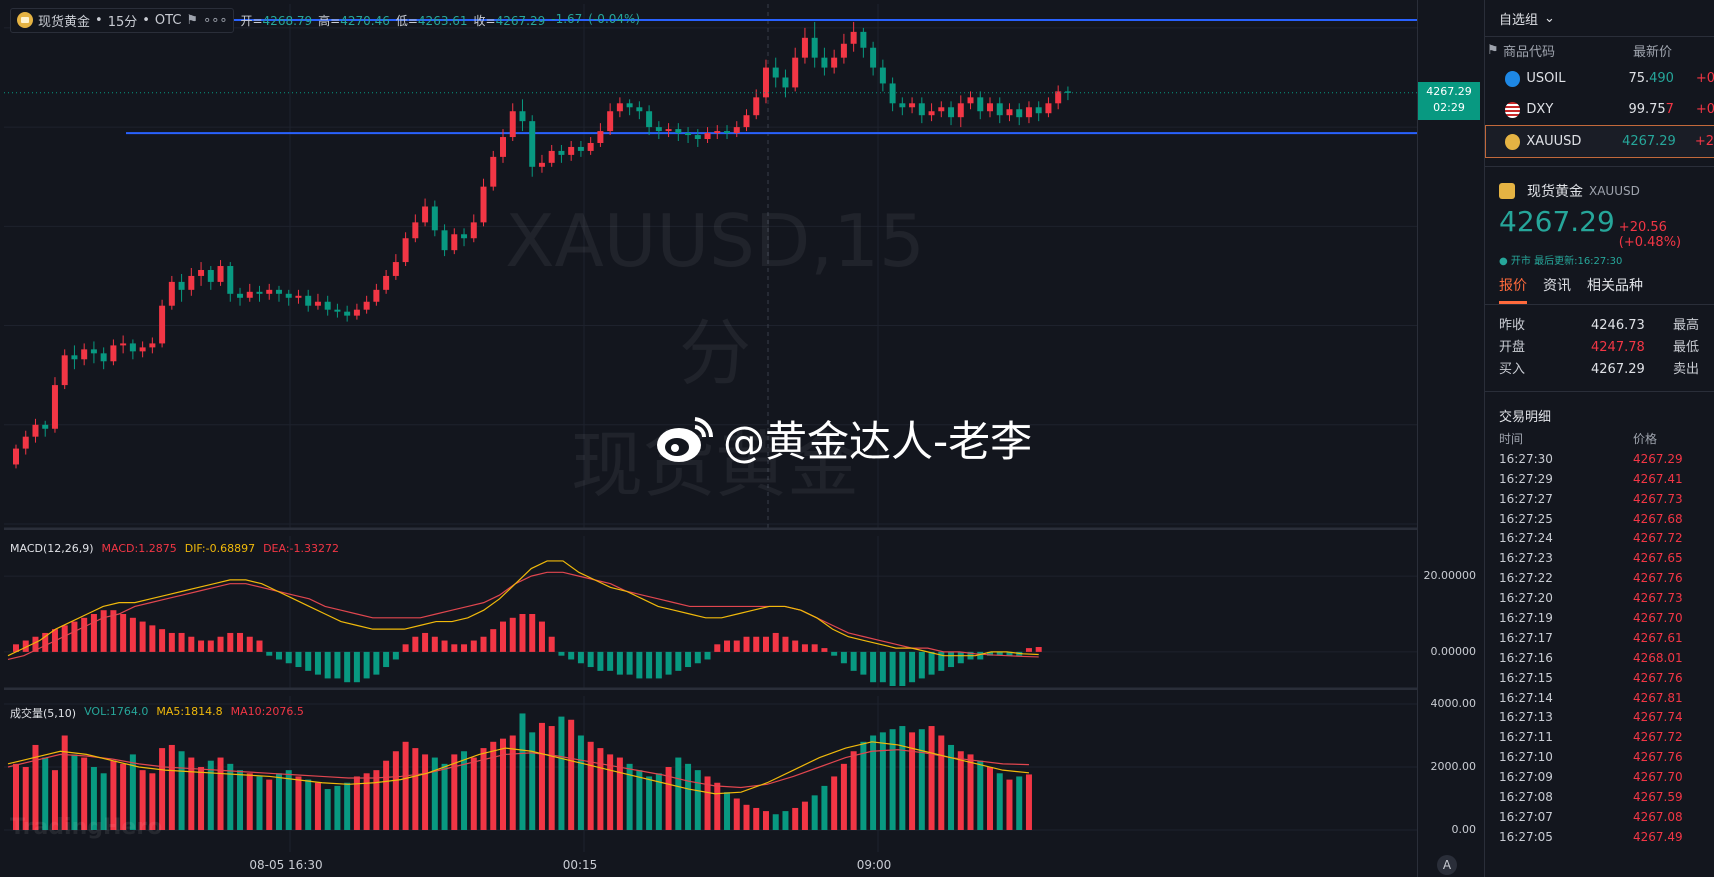  What do you see at coordinates (1704, 109) in the screenshot?
I see `watchlist-change: +0` at bounding box center [1704, 109].